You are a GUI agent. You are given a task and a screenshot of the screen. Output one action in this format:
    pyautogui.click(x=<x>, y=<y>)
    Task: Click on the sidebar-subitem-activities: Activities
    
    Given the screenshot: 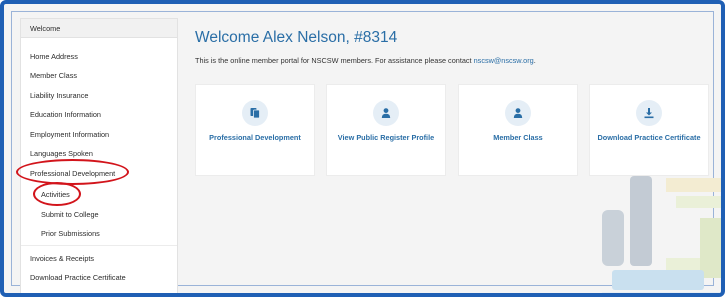 What is the action you would take?
    pyautogui.click(x=99, y=194)
    